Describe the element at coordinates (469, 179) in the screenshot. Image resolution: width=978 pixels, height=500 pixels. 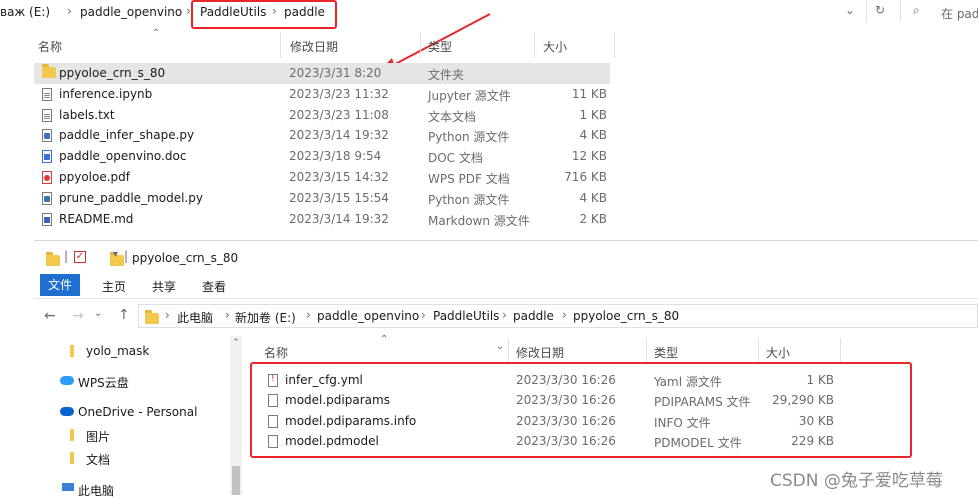
I see `file-type: WPS PDF 文档` at that location.